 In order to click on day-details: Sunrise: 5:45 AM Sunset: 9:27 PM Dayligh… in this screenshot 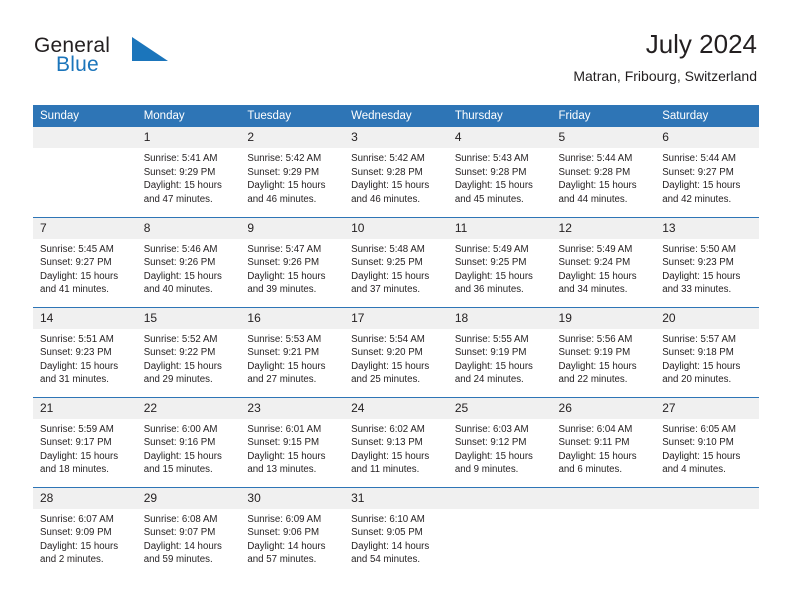, I will do `click(85, 268)`.